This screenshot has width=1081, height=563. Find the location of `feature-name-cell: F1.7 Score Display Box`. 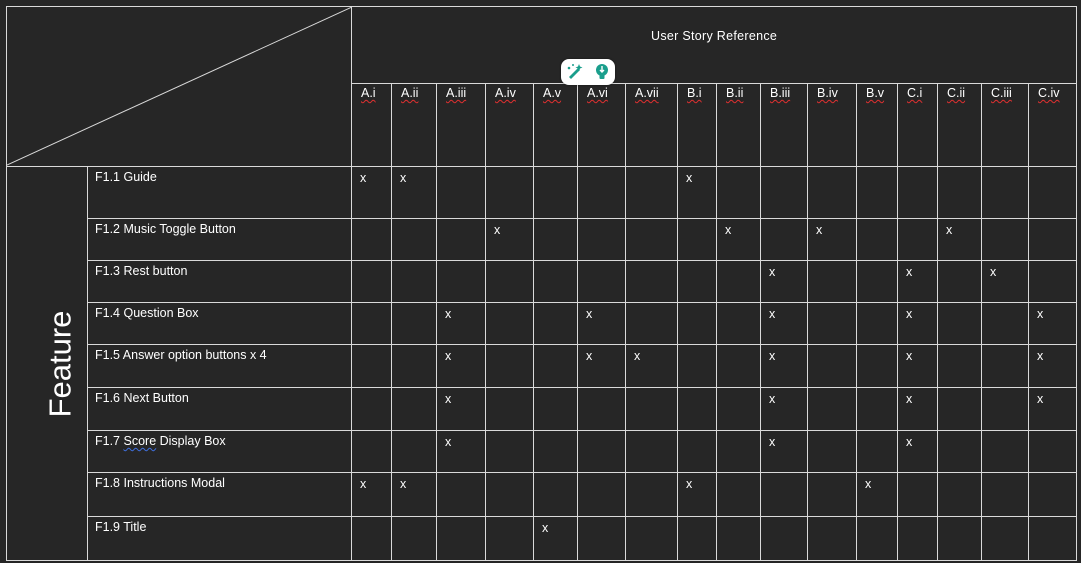

feature-name-cell: F1.7 Score Display Box is located at coordinates (219, 451).